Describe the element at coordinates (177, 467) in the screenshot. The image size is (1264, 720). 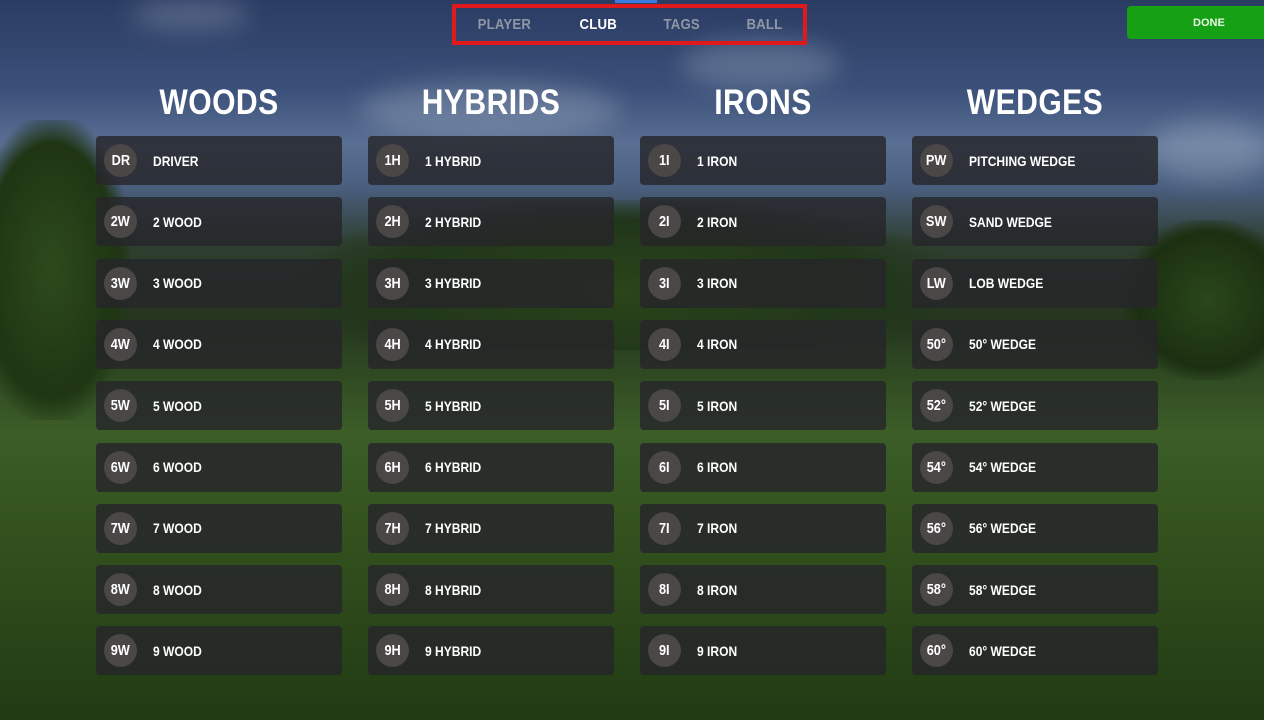
I see `club-name: 6 WOOD` at that location.